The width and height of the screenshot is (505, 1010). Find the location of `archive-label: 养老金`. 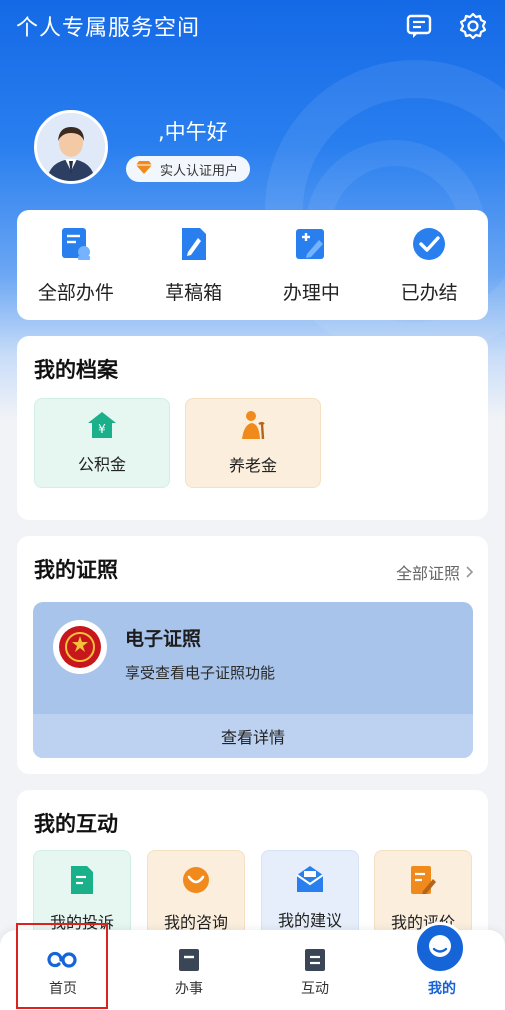

archive-label: 养老金 is located at coordinates (252, 465).